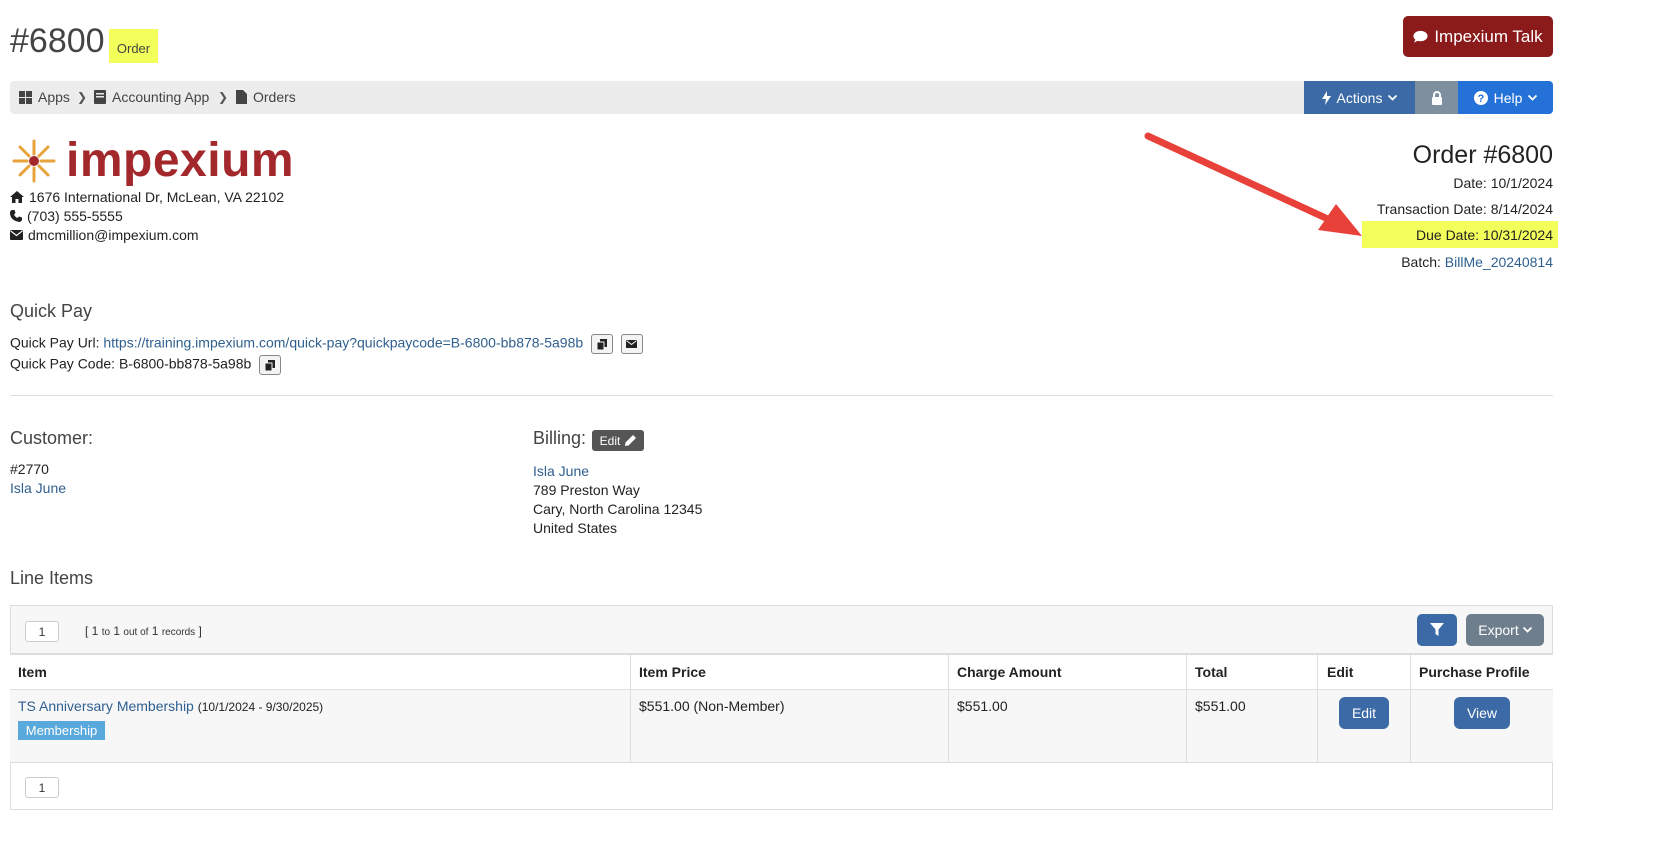 Image resolution: width=1664 pixels, height=866 pixels. What do you see at coordinates (1420, 36) in the screenshot?
I see `chat-bubble-icon` at bounding box center [1420, 36].